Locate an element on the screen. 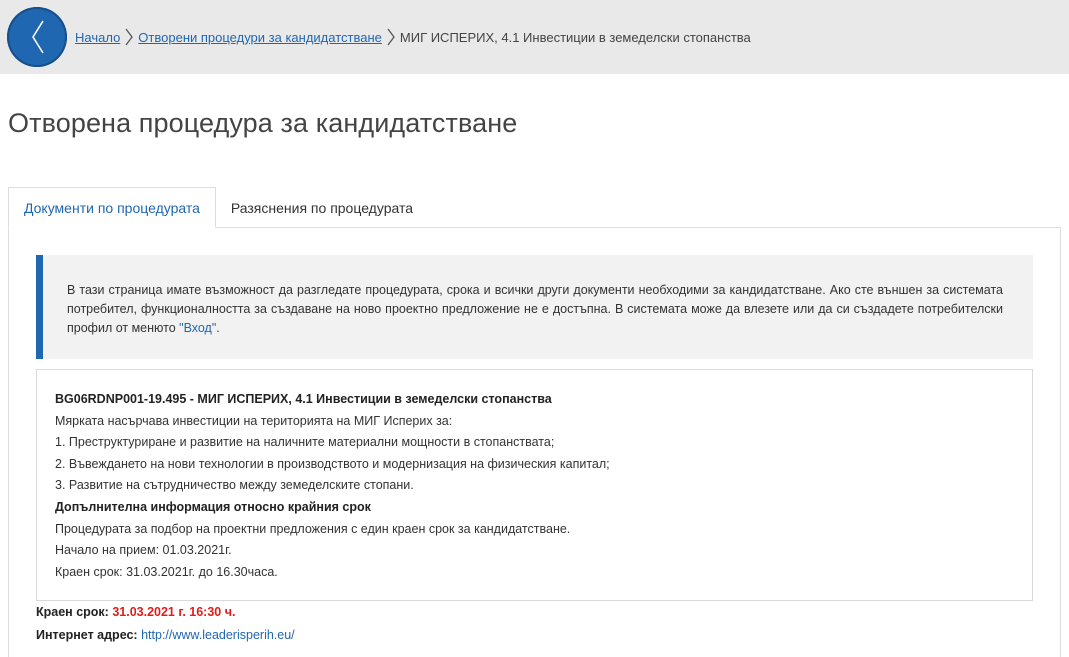 The image size is (1069, 657). notice-text-end: . is located at coordinates (218, 328).